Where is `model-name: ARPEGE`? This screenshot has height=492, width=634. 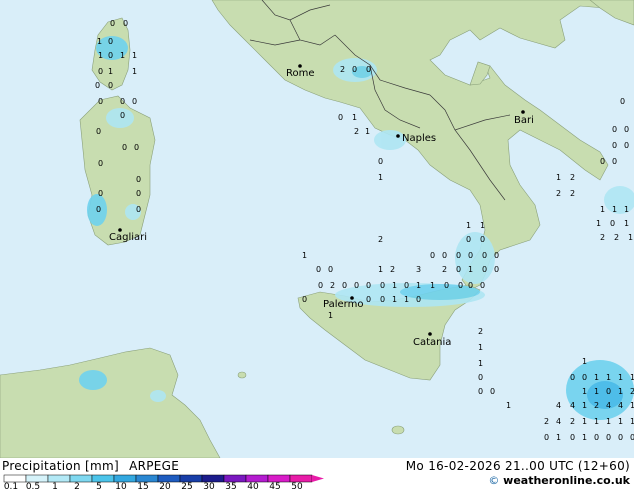 model-name: ARPEGE is located at coordinates (154, 466).